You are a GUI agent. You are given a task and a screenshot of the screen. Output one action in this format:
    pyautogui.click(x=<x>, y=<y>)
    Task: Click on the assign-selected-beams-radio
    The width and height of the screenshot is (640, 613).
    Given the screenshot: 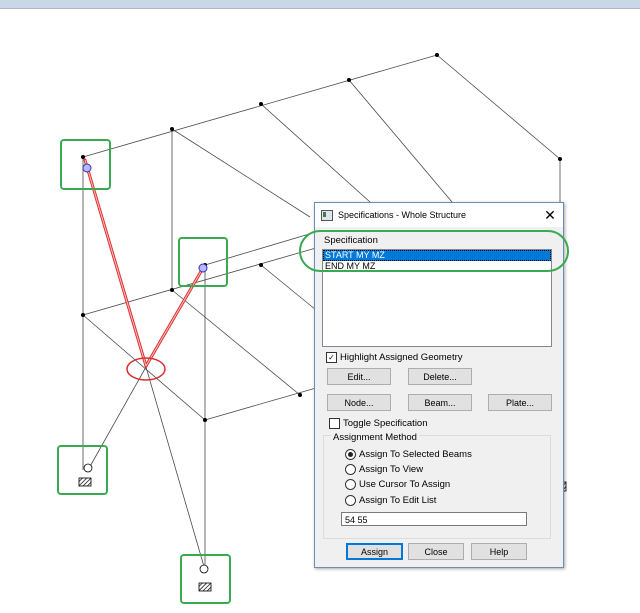 What is the action you would take?
    pyautogui.click(x=350, y=454)
    